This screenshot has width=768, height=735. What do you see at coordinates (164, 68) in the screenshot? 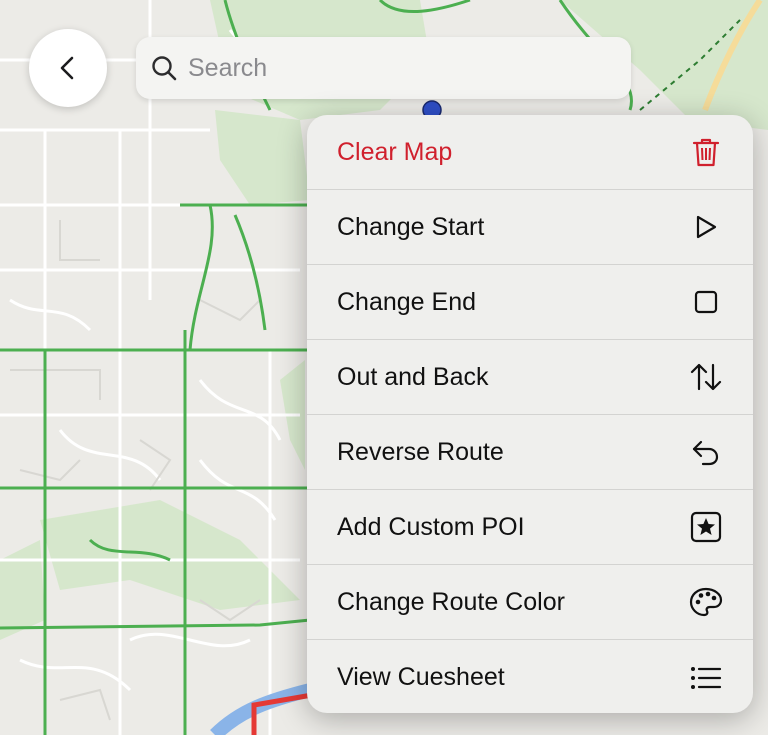
I see `search-icon` at bounding box center [164, 68].